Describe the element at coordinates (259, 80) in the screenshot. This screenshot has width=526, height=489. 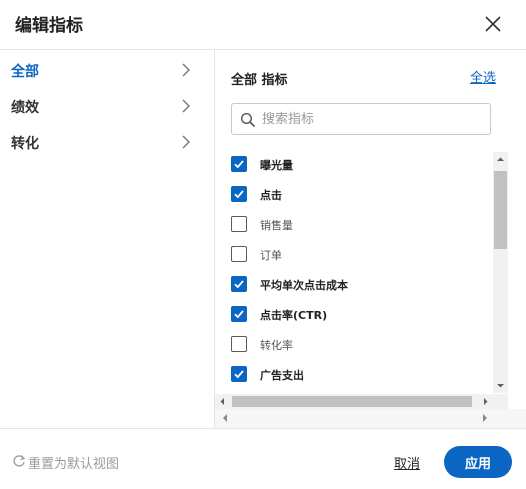
I see `panel-title: 全部 指标` at that location.